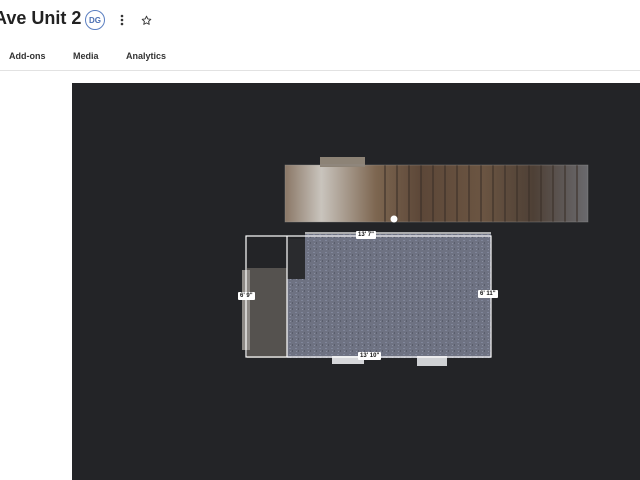 This screenshot has width=640, height=480. I want to click on measurement-label-top: 13' 7", so click(366, 235).